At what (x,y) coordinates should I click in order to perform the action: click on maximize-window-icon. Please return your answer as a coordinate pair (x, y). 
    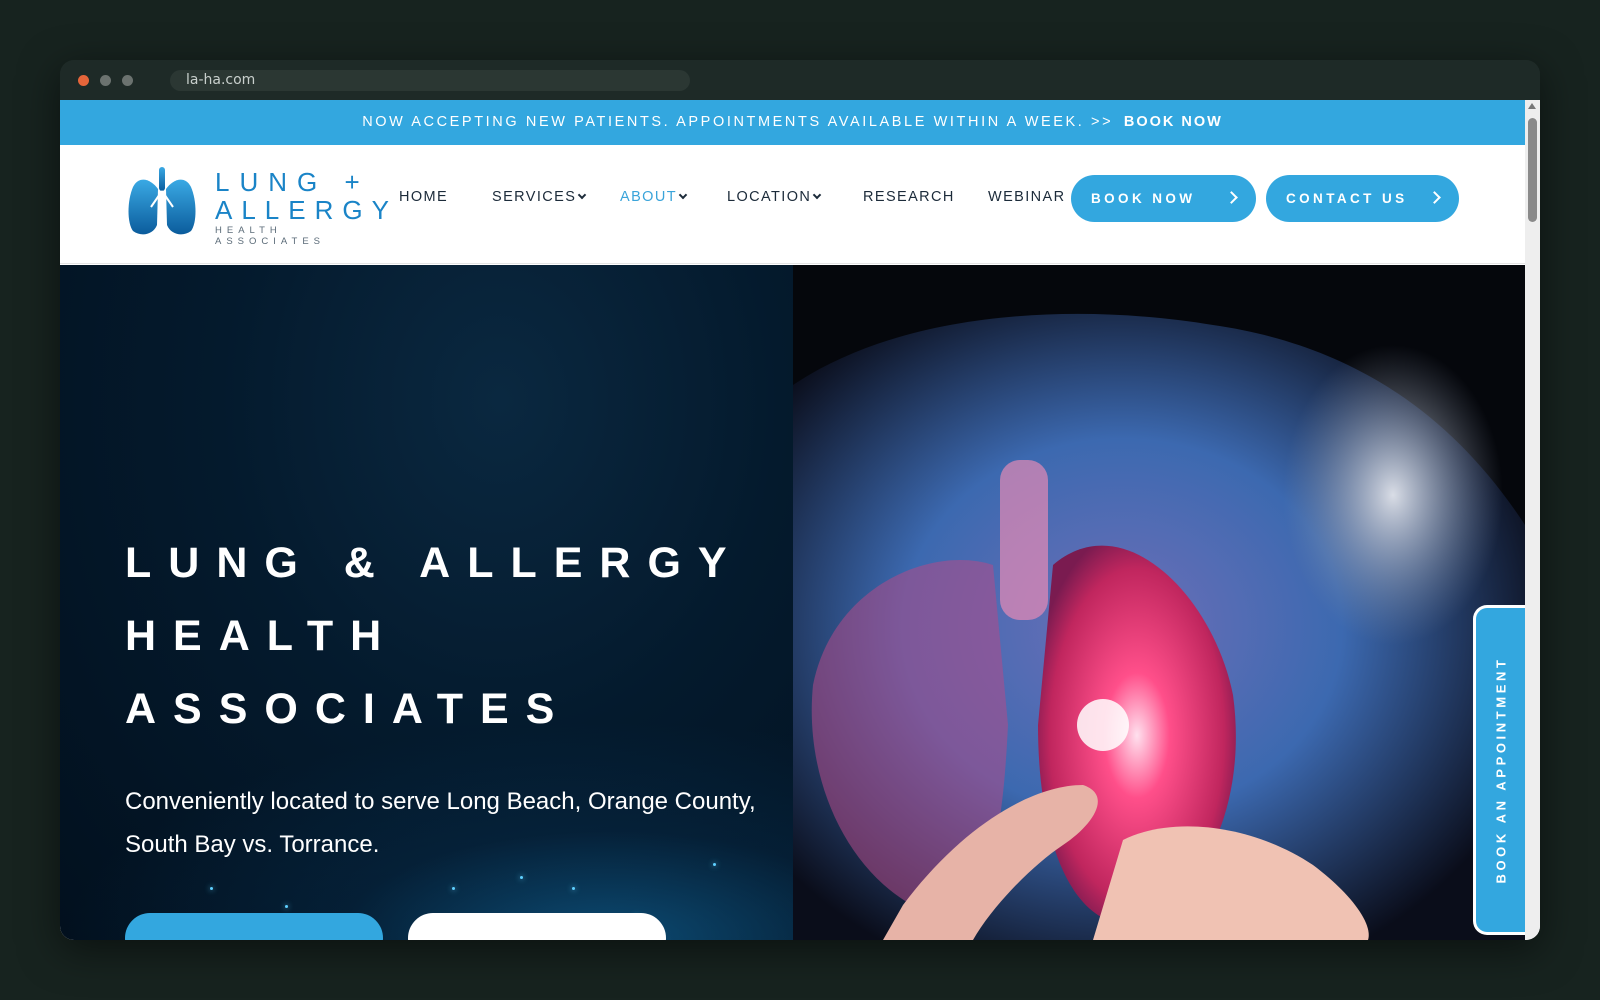
    Looking at the image, I should click on (127, 80).